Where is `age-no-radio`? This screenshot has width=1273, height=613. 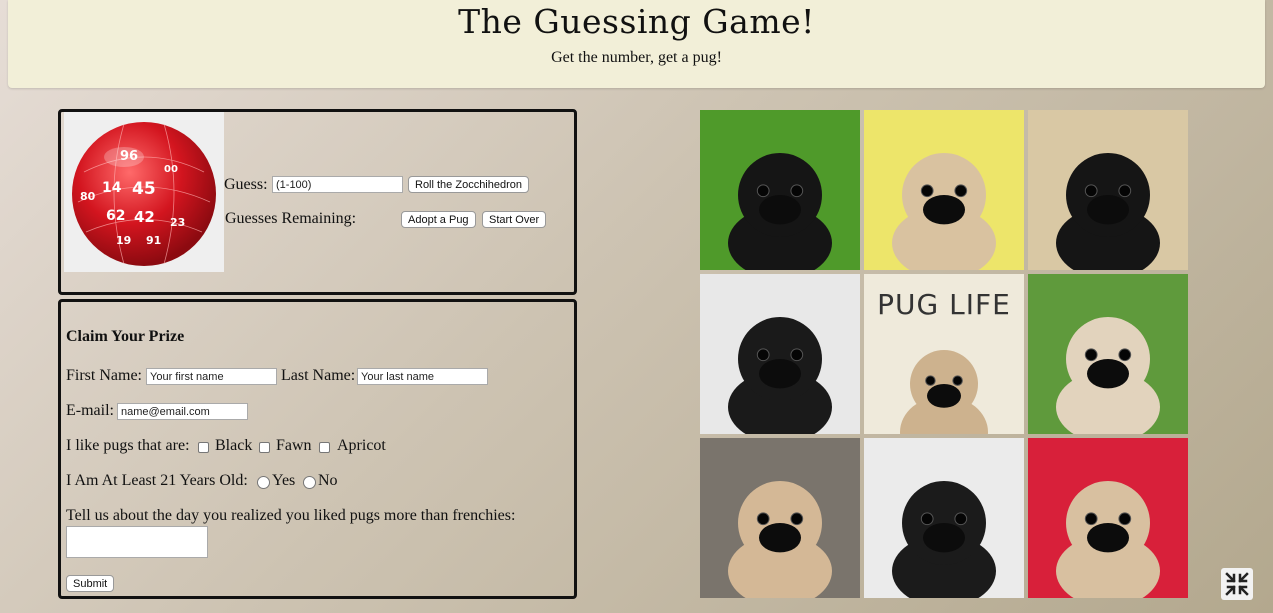 age-no-radio is located at coordinates (309, 482).